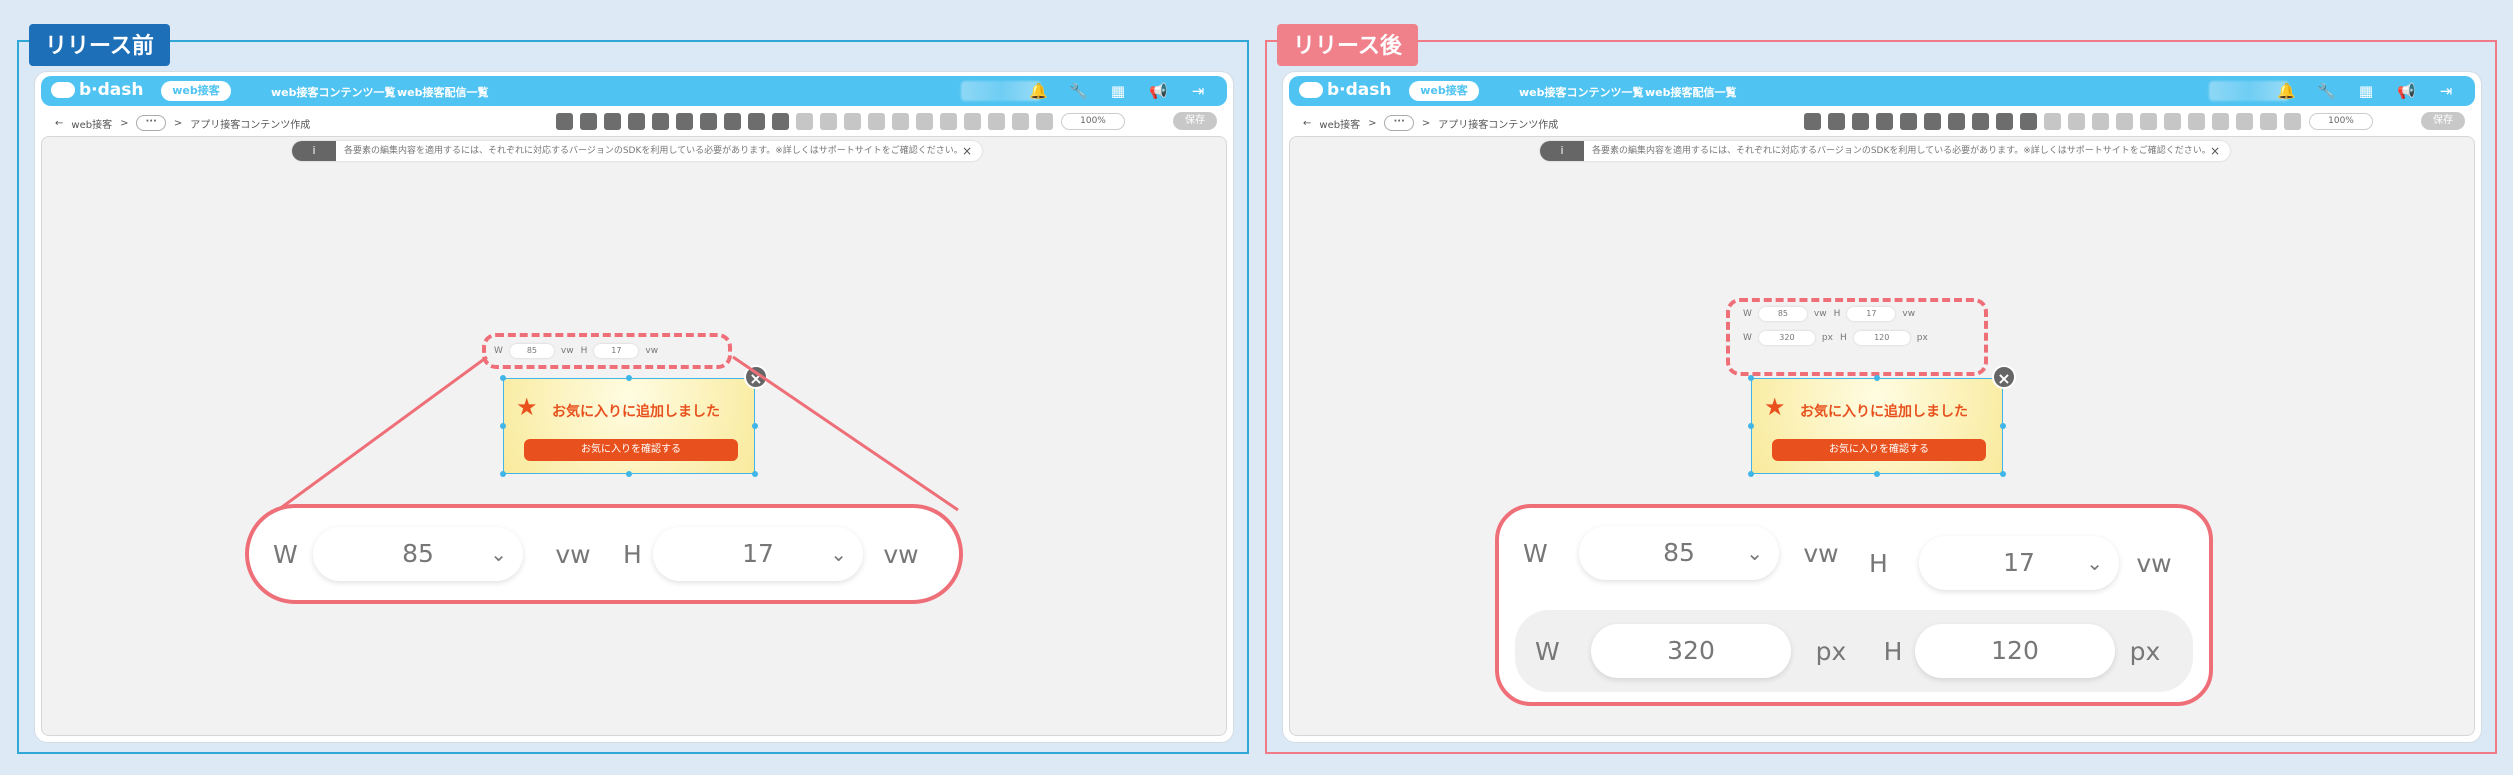 This screenshot has width=2513, height=775. Describe the element at coordinates (1691, 651) in the screenshot. I see `width-px-input: 320` at that location.